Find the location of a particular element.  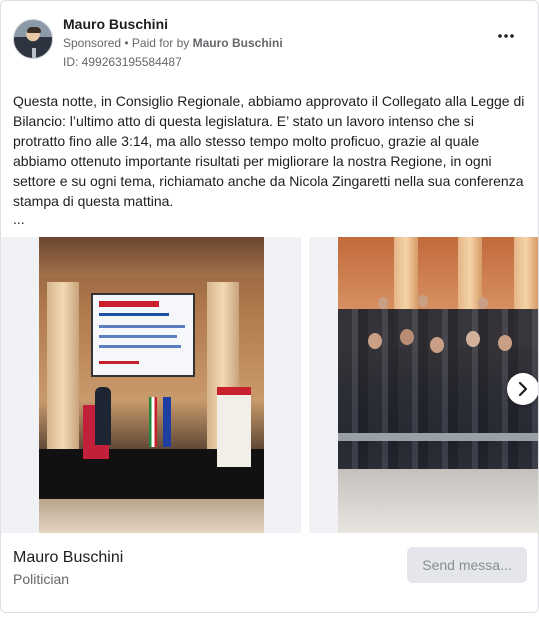

paid-for-prefix: • Paid for by is located at coordinates (157, 43).